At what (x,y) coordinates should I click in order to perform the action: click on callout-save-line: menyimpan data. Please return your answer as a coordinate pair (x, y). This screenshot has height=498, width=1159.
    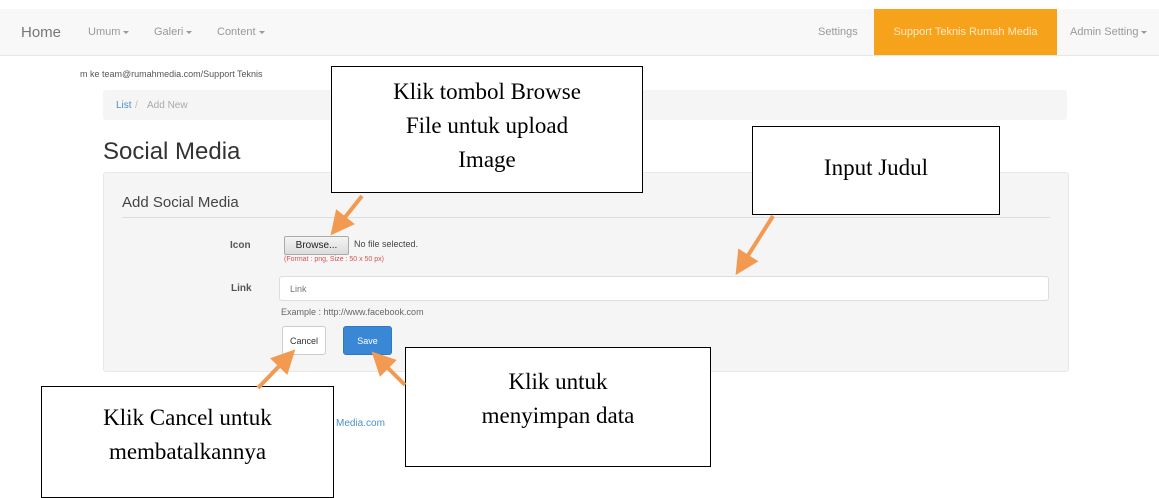
    Looking at the image, I should click on (558, 415).